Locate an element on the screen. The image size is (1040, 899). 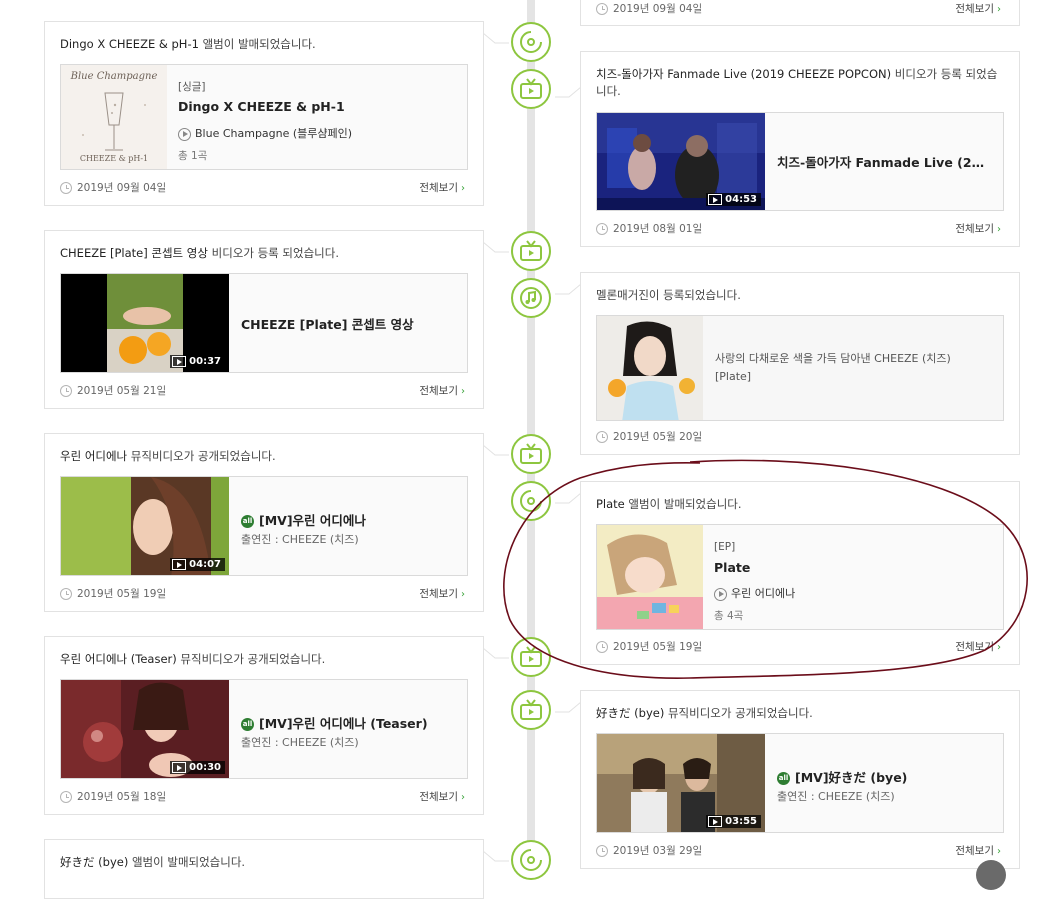
video-box: 03:55 all [MV]好きだ (bye) 출연진 : CHEEZE (치즈) is located at coordinates (800, 783).